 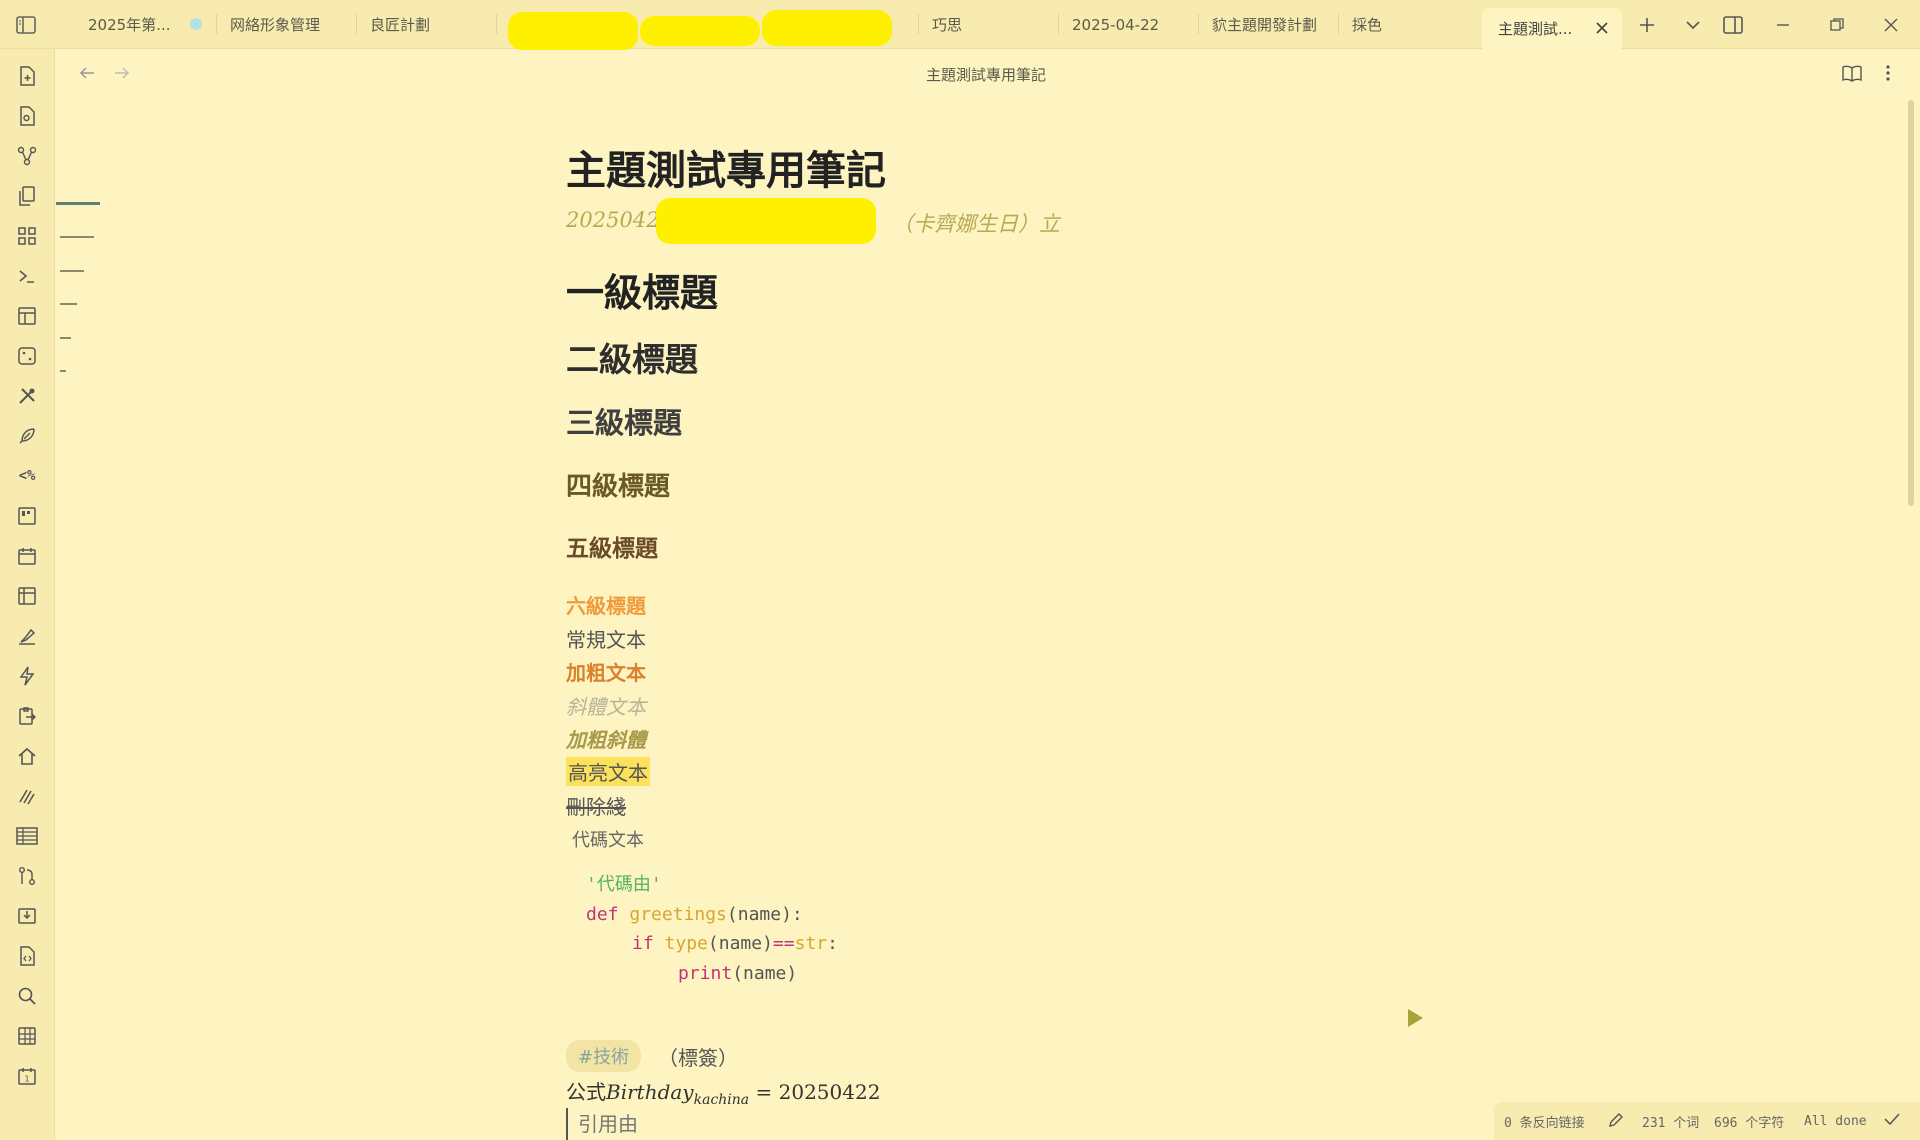 I want to click on spreadsheet-icon, so click(x=27, y=836).